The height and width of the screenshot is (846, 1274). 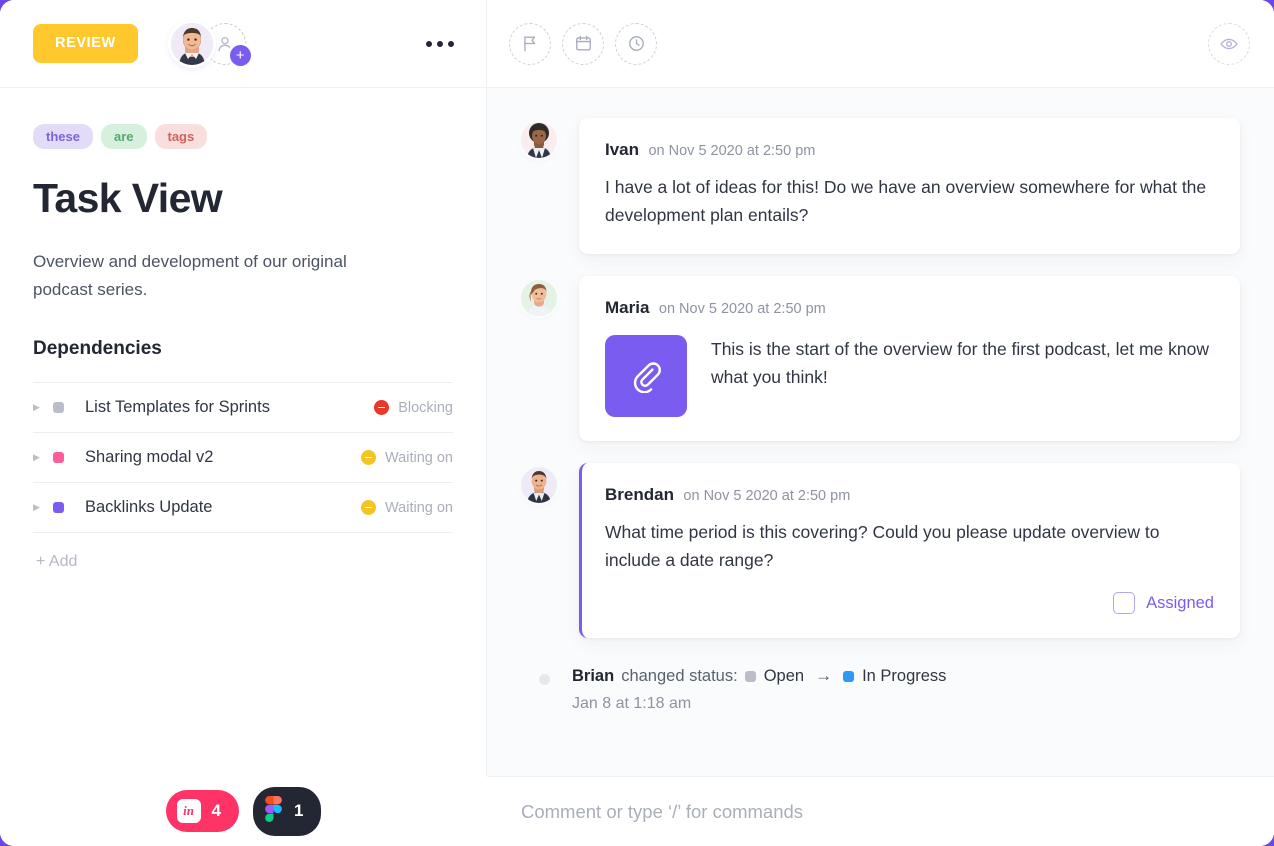 I want to click on status-from-label: Open, so click(x=784, y=675).